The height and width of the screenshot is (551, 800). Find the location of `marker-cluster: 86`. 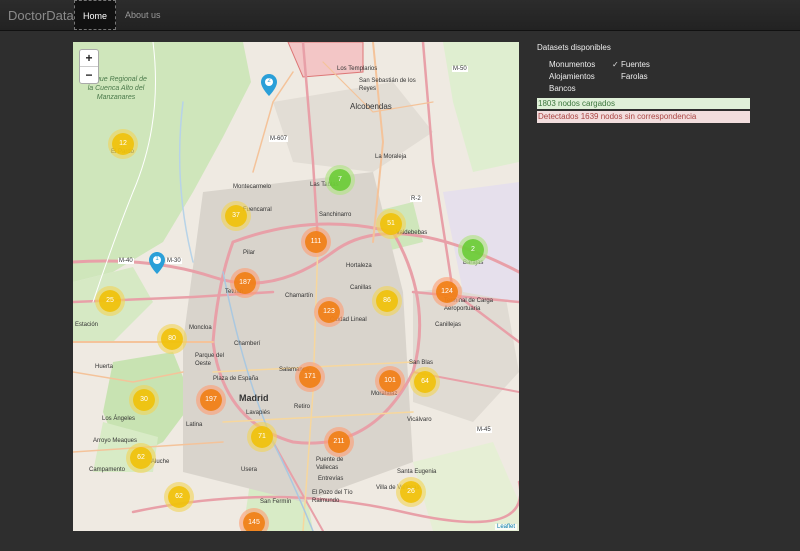

marker-cluster: 86 is located at coordinates (387, 301).